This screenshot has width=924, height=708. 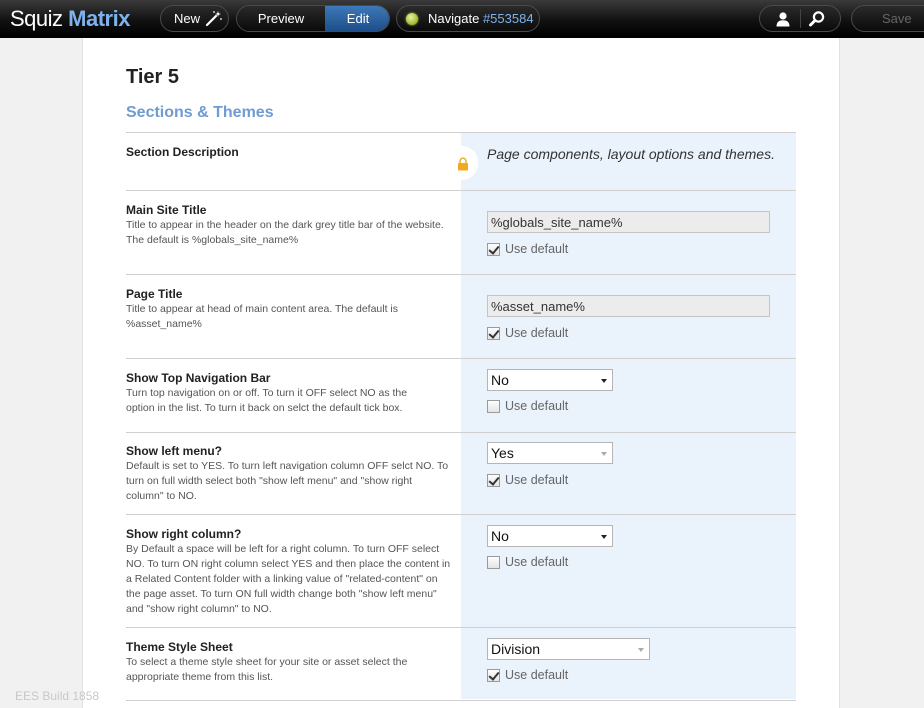 What do you see at coordinates (198, 378) in the screenshot?
I see `field-label-show-top-nav: Show Top Navigation Bar` at bounding box center [198, 378].